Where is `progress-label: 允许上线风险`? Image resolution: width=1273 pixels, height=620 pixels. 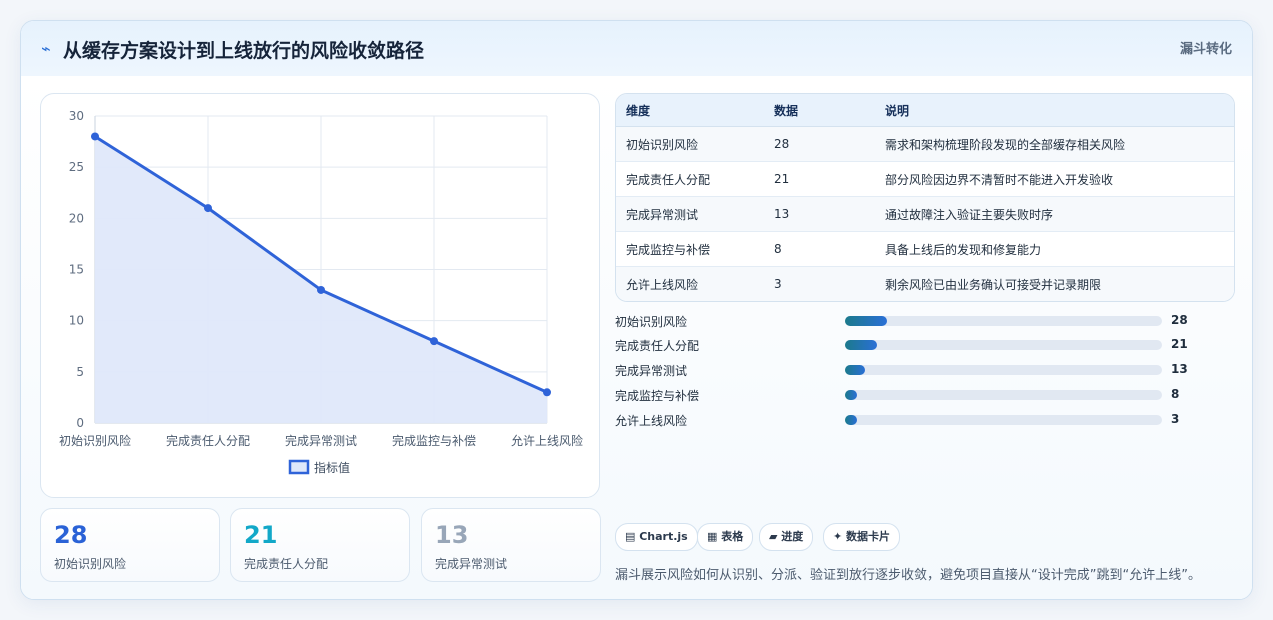
progress-label: 允许上线风险 is located at coordinates (651, 421).